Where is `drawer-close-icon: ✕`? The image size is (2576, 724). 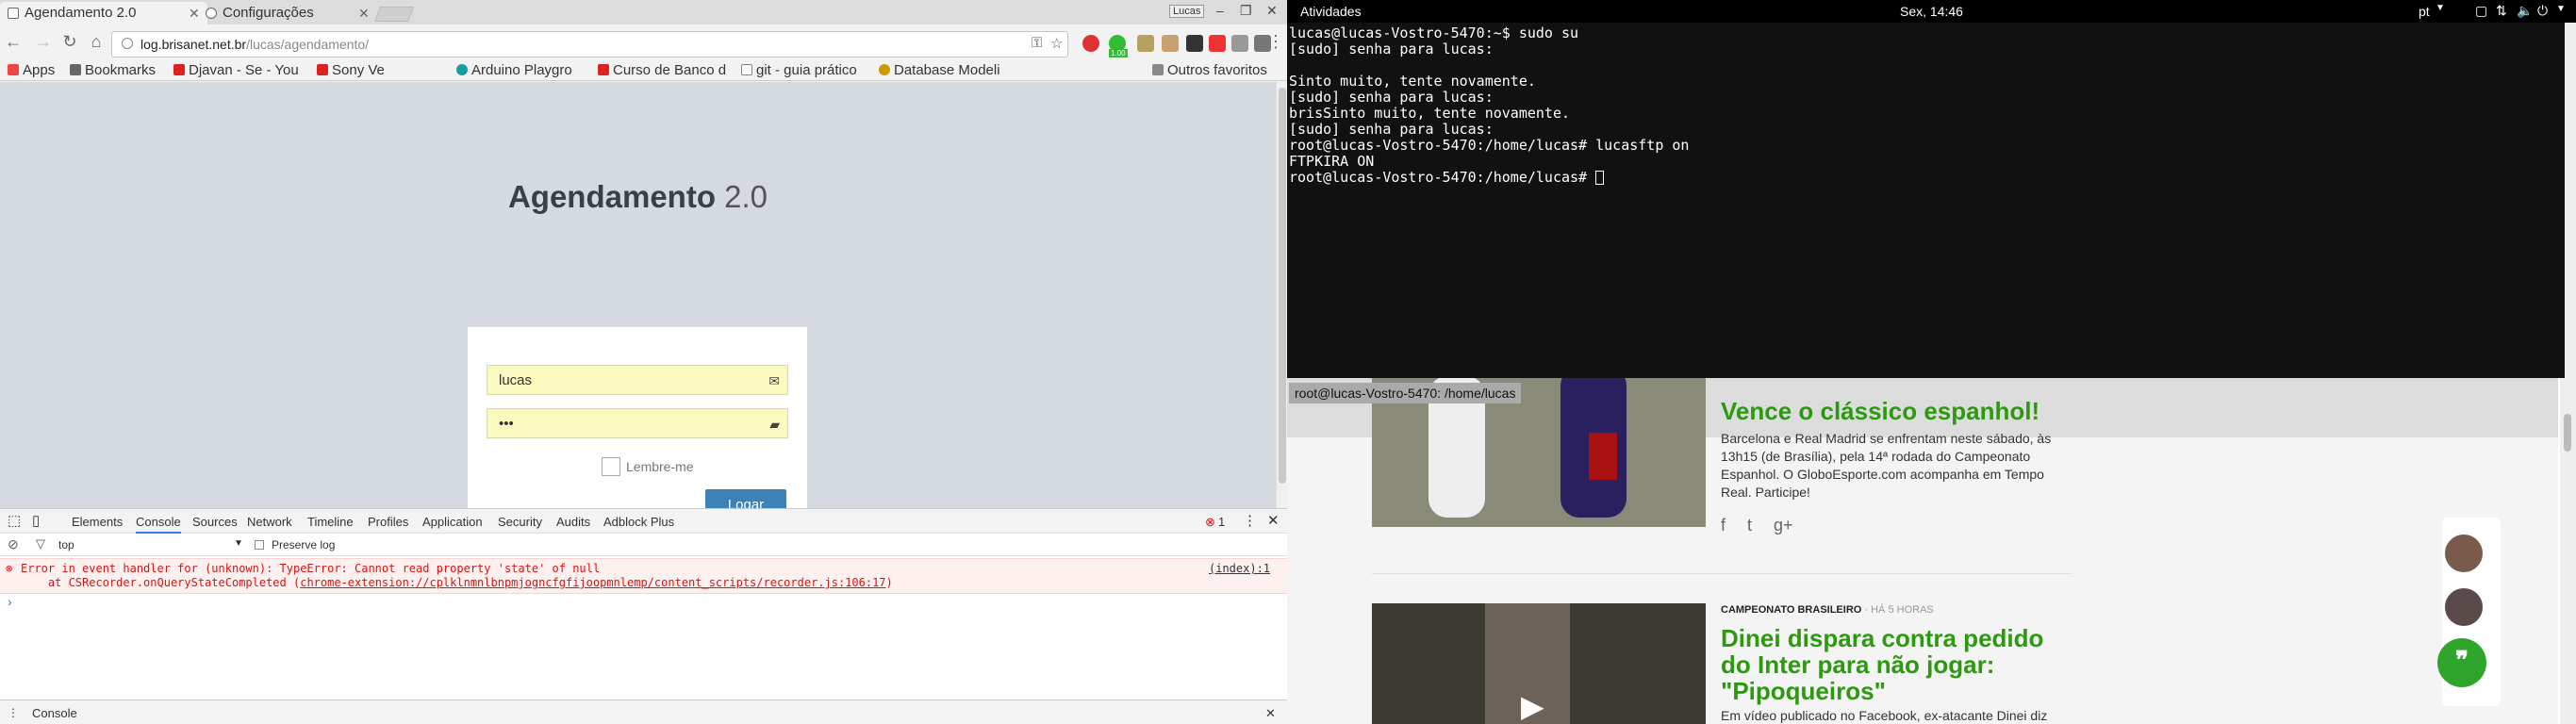
drawer-close-icon: ✕ is located at coordinates (1270, 713).